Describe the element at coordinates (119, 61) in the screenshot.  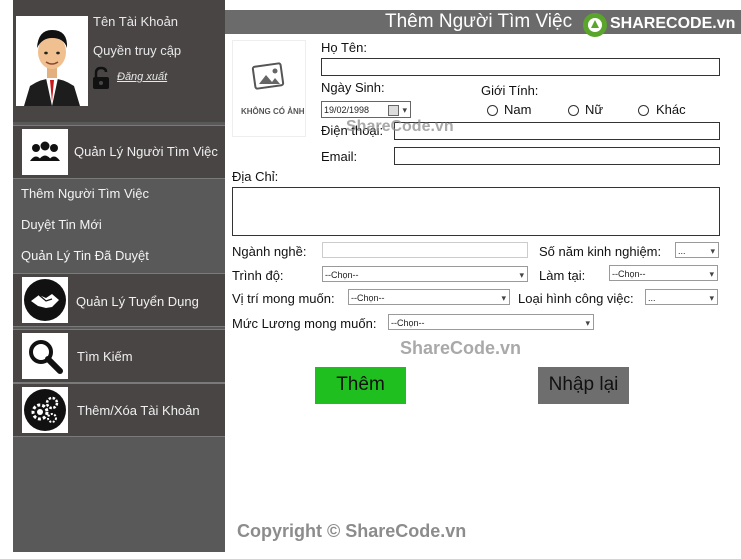
I see `profile-panel: Tên Tài Khoản Quyền truy cập Đăng xuất` at that location.